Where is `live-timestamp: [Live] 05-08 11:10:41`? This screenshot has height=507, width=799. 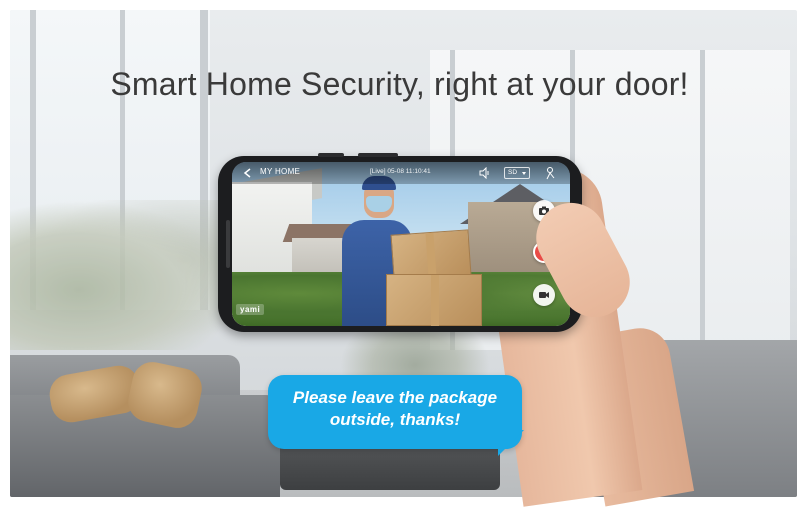 live-timestamp: [Live] 05-08 11:10:41 is located at coordinates (400, 171).